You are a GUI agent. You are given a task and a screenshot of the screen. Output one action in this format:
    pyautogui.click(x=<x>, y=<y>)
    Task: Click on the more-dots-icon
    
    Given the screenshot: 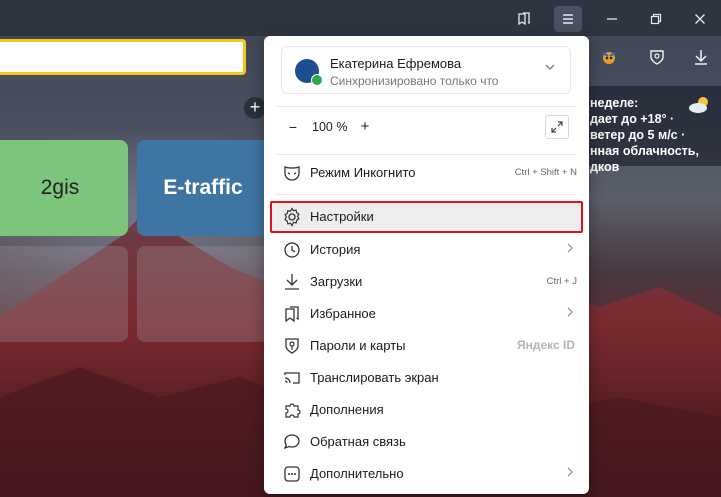 What is the action you would take?
    pyautogui.click(x=292, y=474)
    